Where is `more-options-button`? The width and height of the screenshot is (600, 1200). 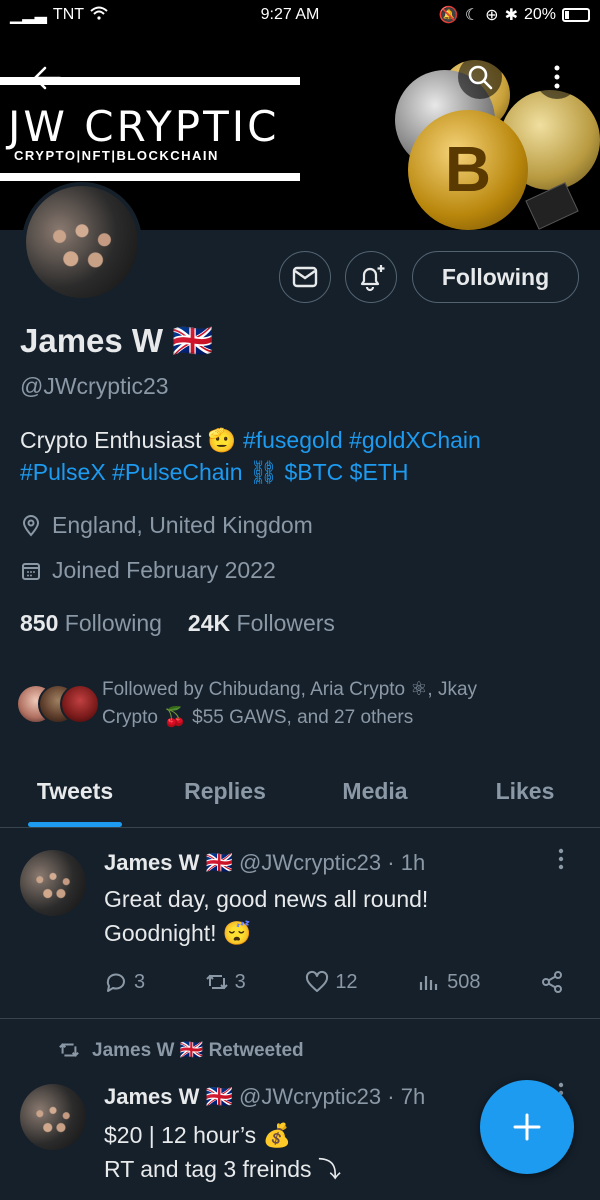
more-options-button is located at coordinates (557, 77).